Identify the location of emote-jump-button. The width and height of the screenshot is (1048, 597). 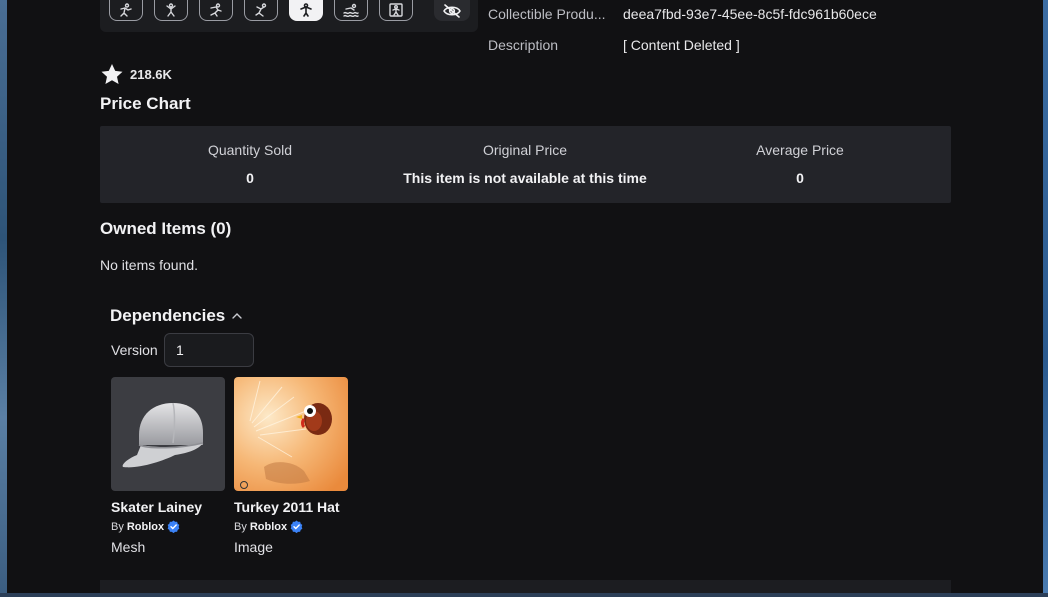
(261, 10).